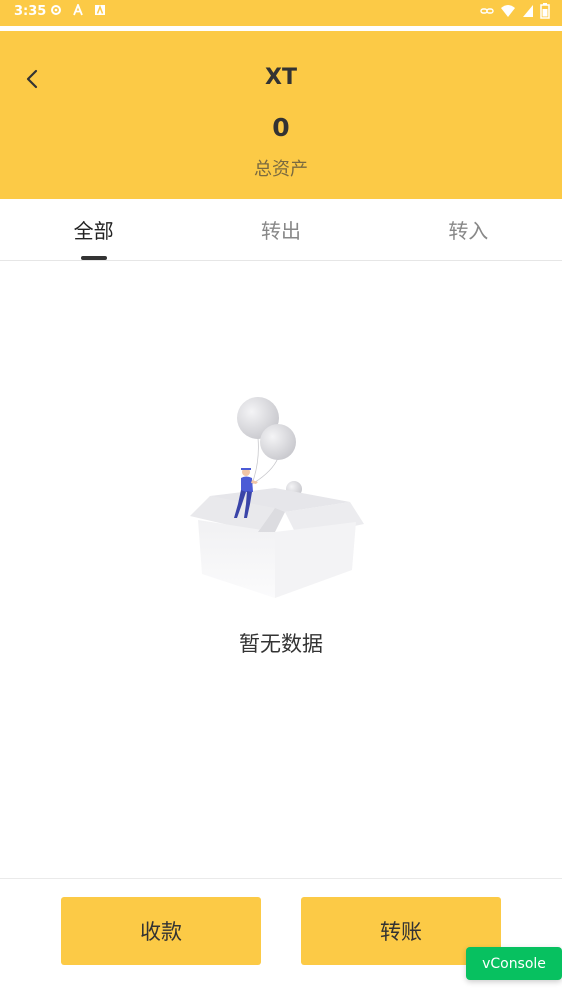 This screenshot has height=1000, width=562. Describe the element at coordinates (93, 258) in the screenshot. I see `tab-active-indicator` at that location.